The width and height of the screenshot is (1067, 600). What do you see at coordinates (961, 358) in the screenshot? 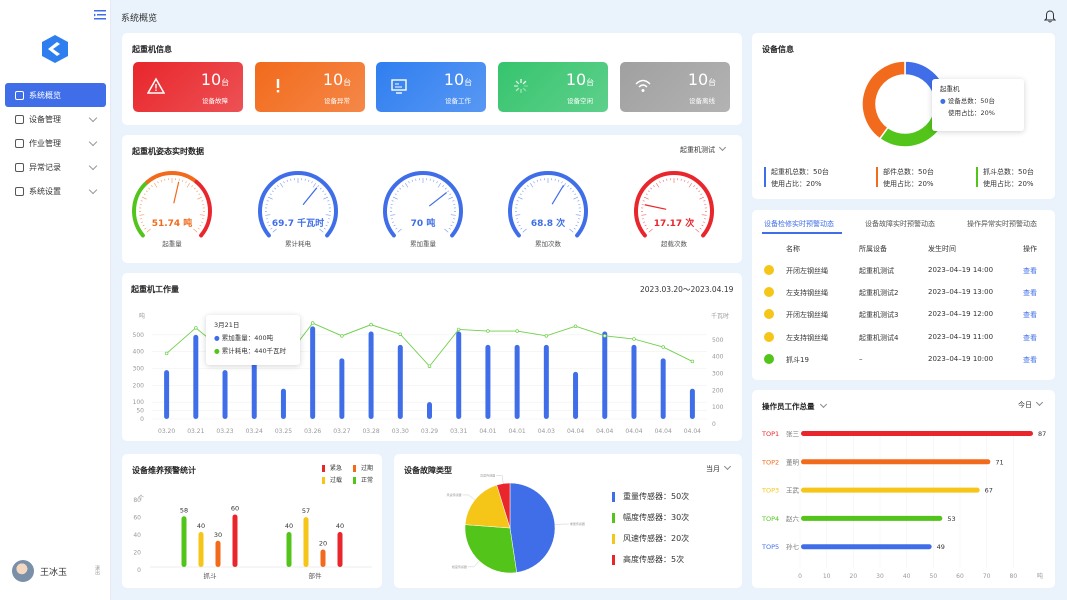
I see `alert-time: 2023–04–19 10:00` at bounding box center [961, 358].